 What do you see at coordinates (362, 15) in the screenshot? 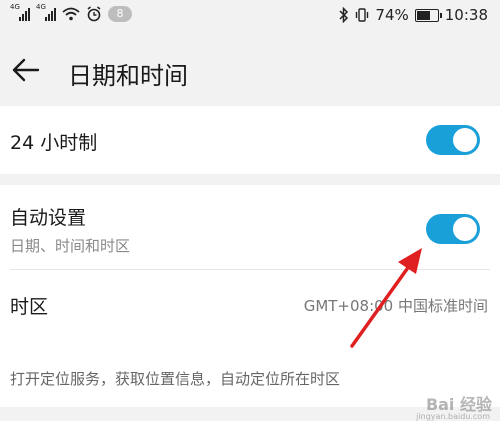
I see `vibrate-icon` at bounding box center [362, 15].